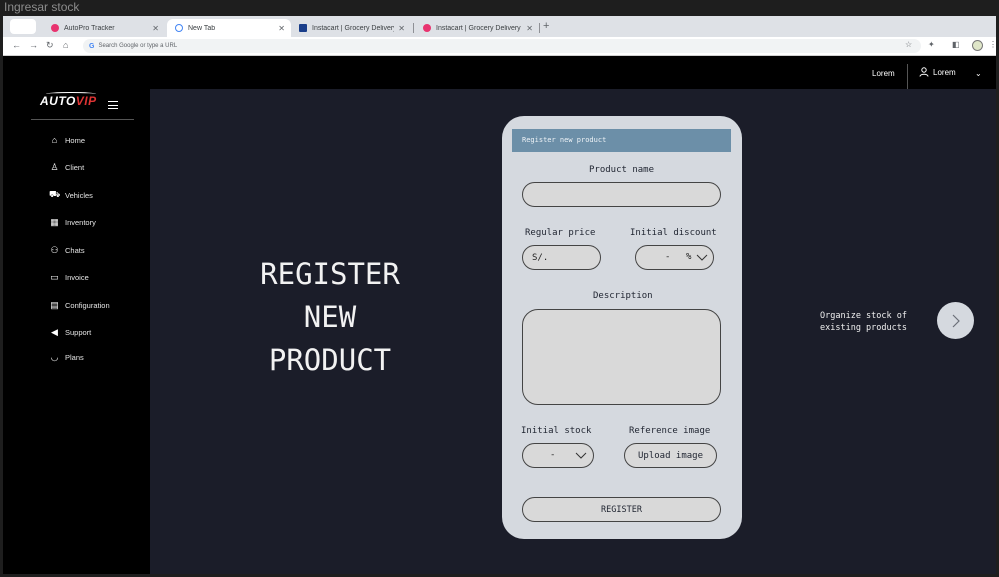 The width and height of the screenshot is (999, 577). What do you see at coordinates (673, 233) in the screenshot?
I see `initial-discount-label: Initial discount` at bounding box center [673, 233].